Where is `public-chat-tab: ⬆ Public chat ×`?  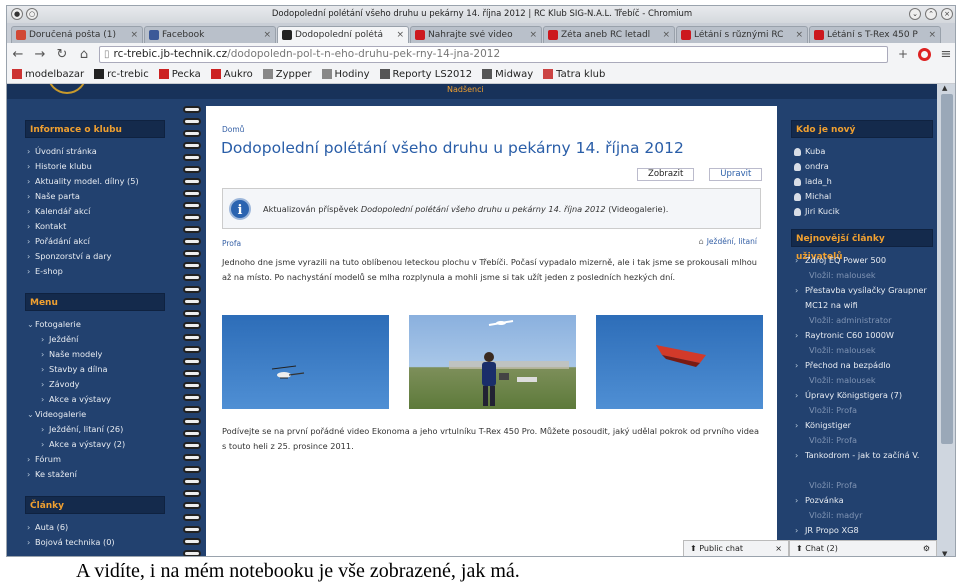
public-chat-tab: ⬆ Public chat × is located at coordinates (736, 548).